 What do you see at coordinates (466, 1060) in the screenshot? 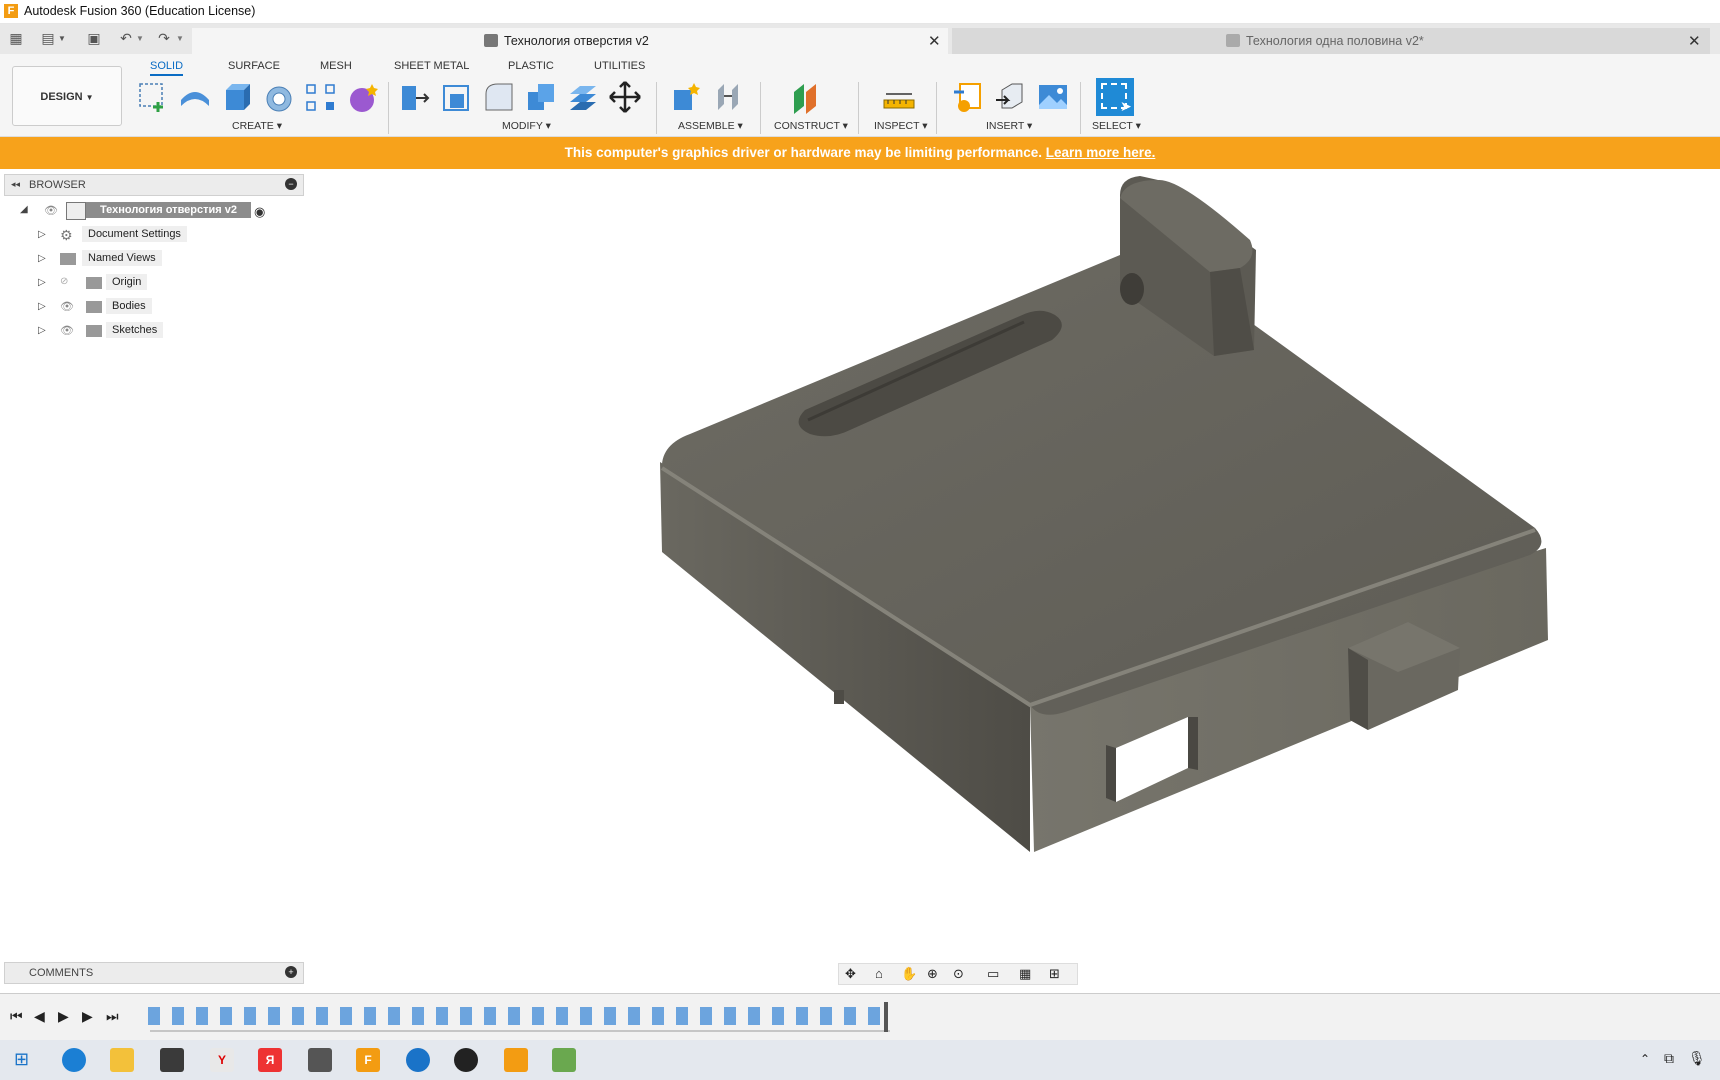
I see `obs-icon` at bounding box center [466, 1060].